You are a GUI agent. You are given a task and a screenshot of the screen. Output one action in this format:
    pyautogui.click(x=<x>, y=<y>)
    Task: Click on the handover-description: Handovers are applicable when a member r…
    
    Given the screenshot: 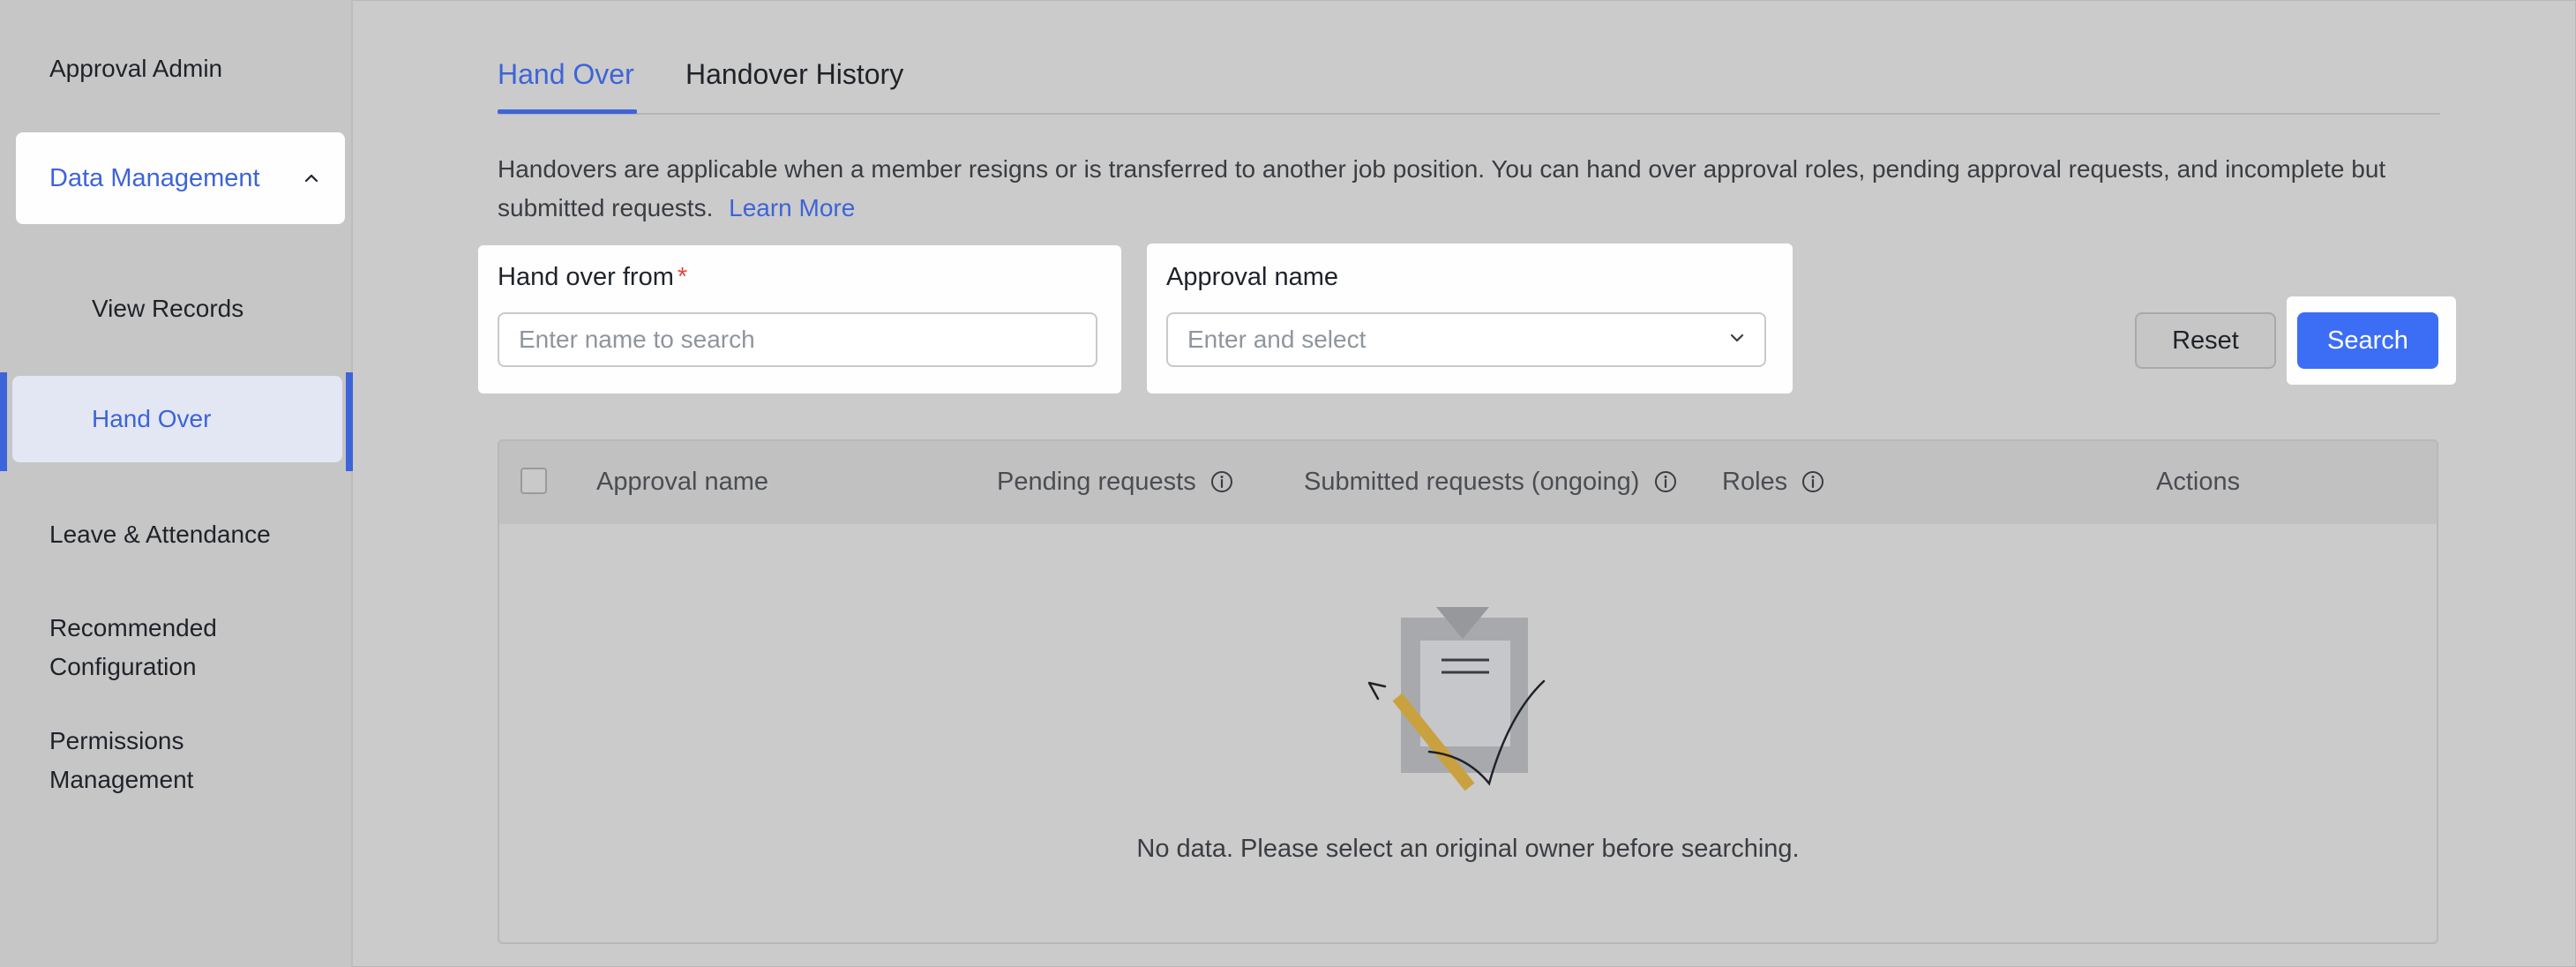 What is the action you would take?
    pyautogui.click(x=1468, y=189)
    